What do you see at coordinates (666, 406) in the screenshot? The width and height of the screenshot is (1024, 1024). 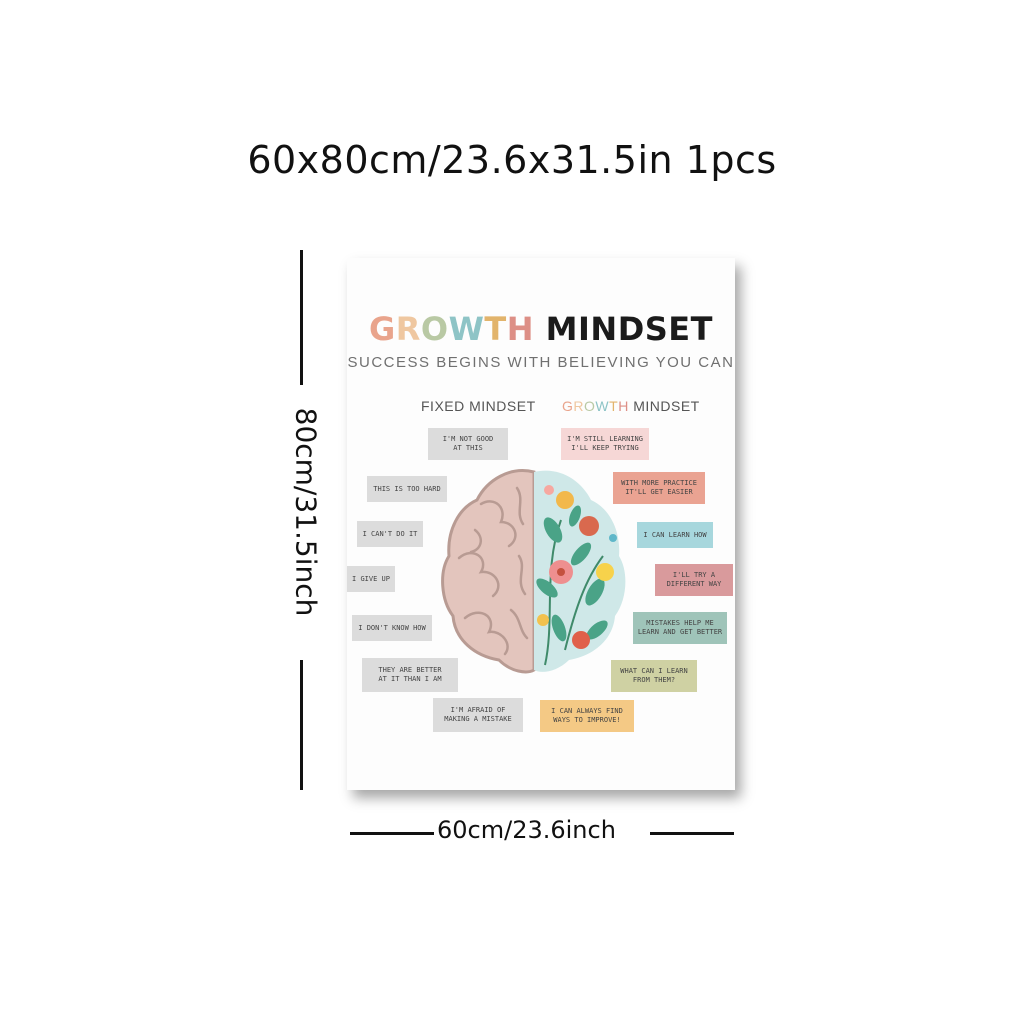 I see `growth-heading-rest: MINDSET` at bounding box center [666, 406].